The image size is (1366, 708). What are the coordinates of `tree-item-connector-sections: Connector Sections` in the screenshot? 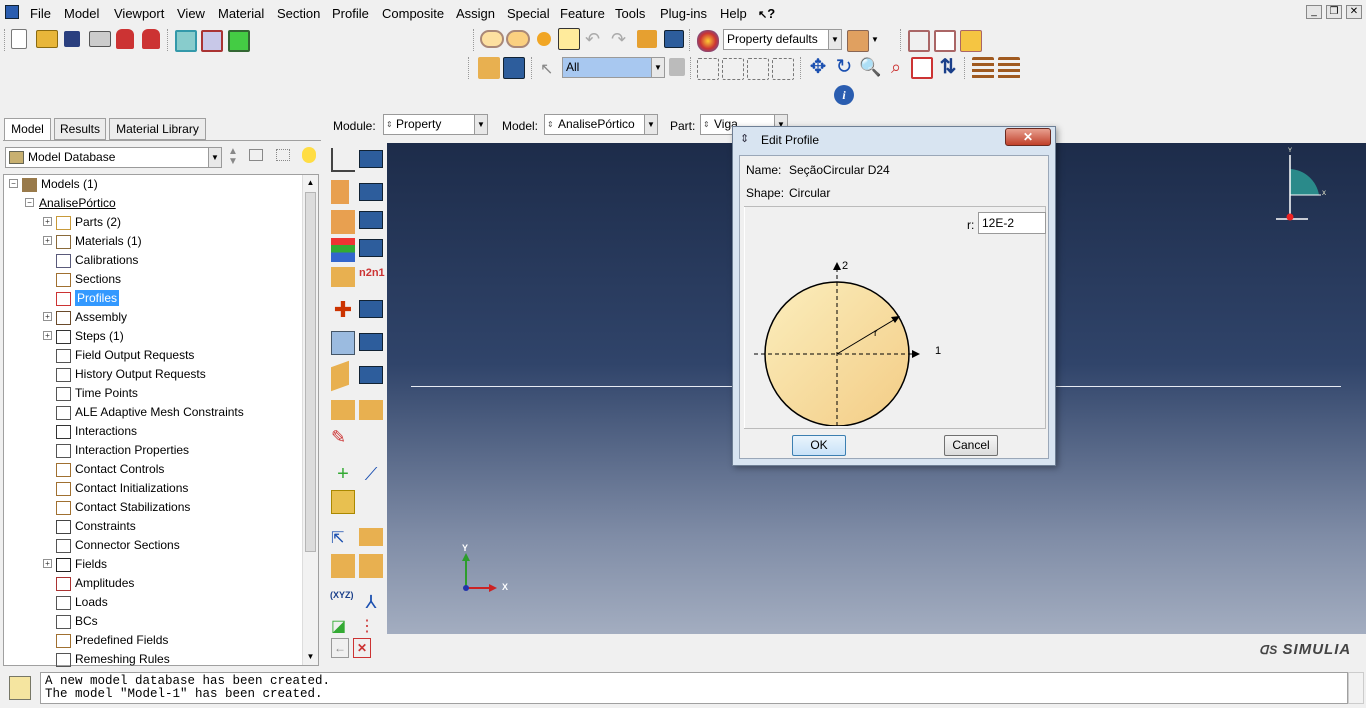 It's located at (118, 545).